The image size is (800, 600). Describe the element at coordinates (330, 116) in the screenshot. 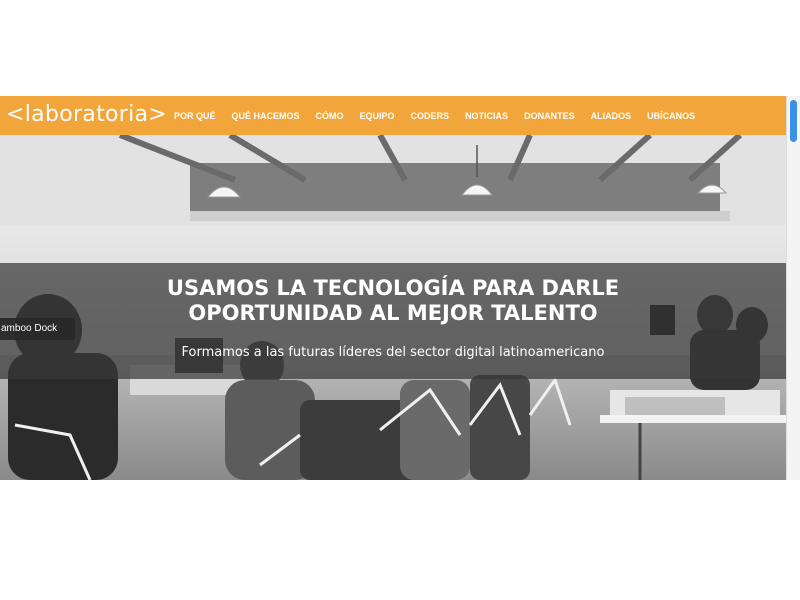

I see `nav-como: CÓMO` at that location.